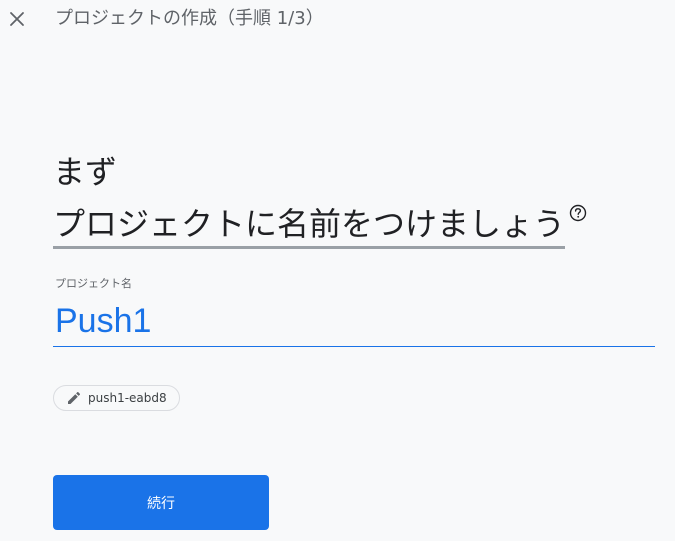  What do you see at coordinates (85, 172) in the screenshot?
I see `headline-line1: まず` at bounding box center [85, 172].